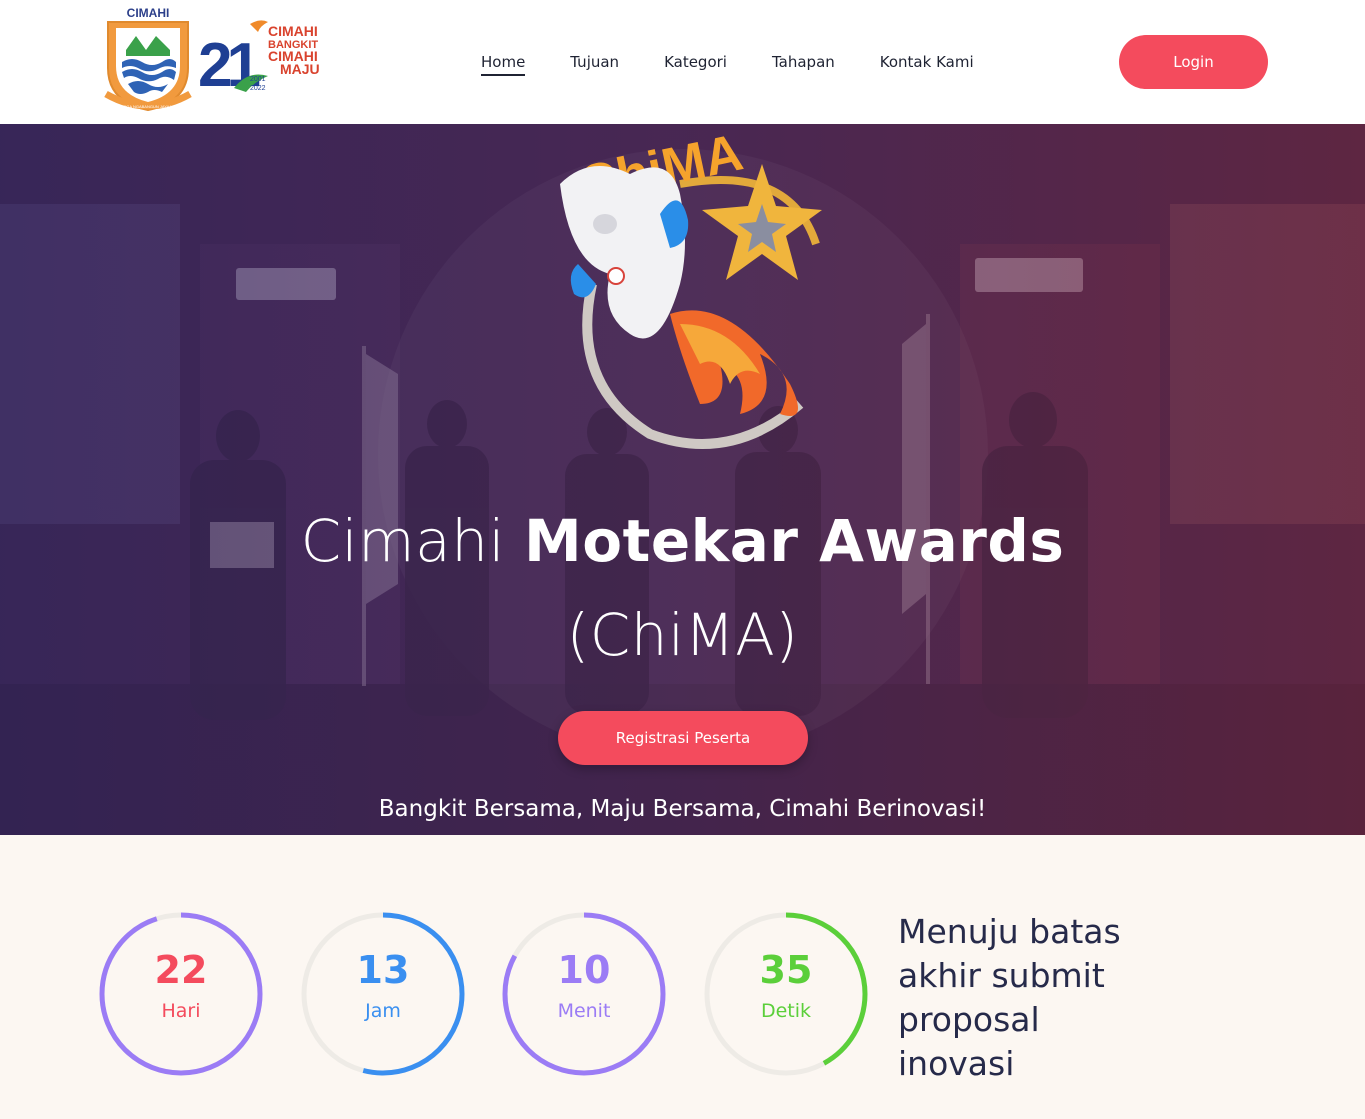 This screenshot has width=1365, height=1119. What do you see at coordinates (683, 738) in the screenshot?
I see `registrasi-peserta-button: Registrasi Peserta` at bounding box center [683, 738].